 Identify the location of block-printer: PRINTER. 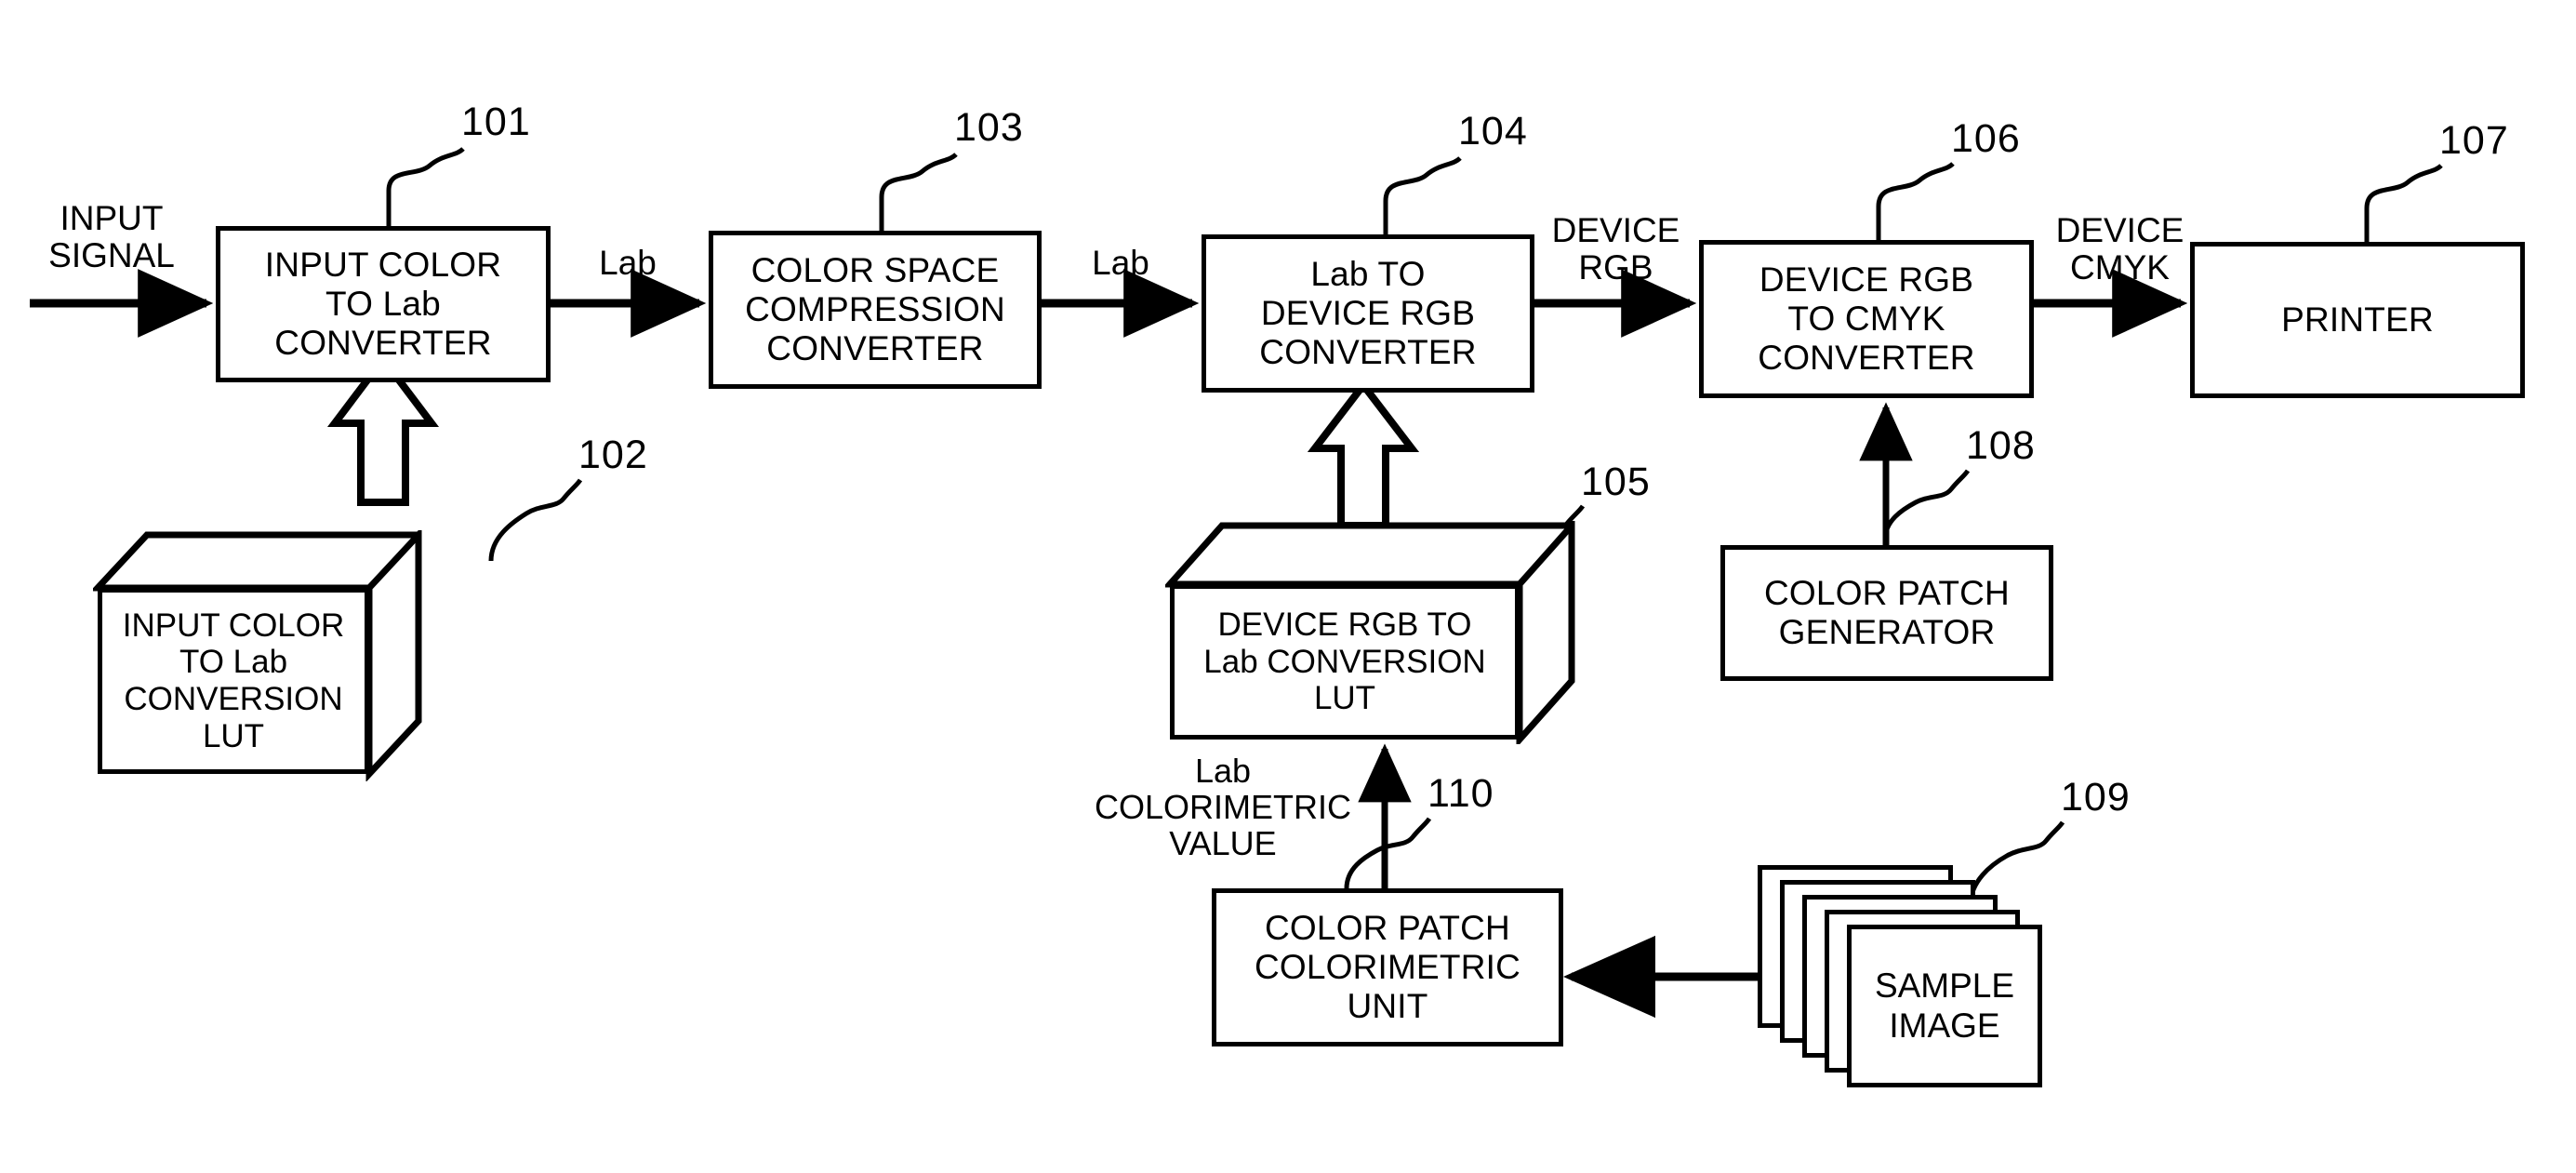
(2357, 320).